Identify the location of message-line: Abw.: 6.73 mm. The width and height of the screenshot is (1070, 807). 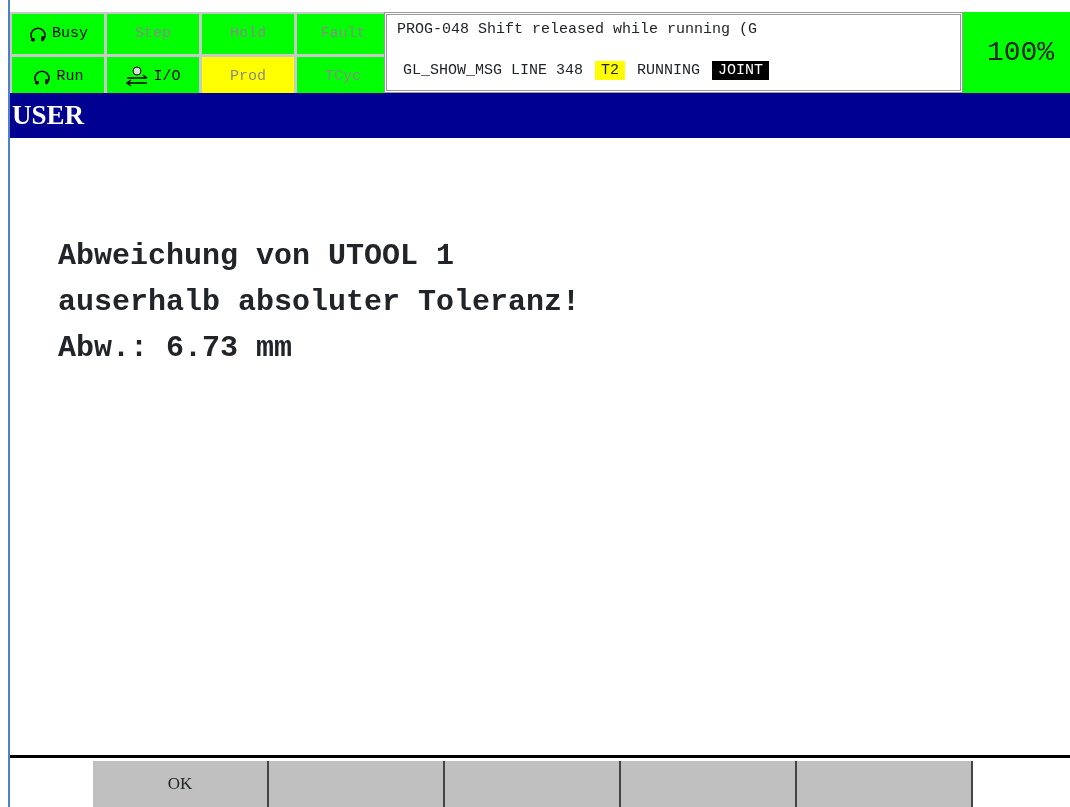
(176, 348).